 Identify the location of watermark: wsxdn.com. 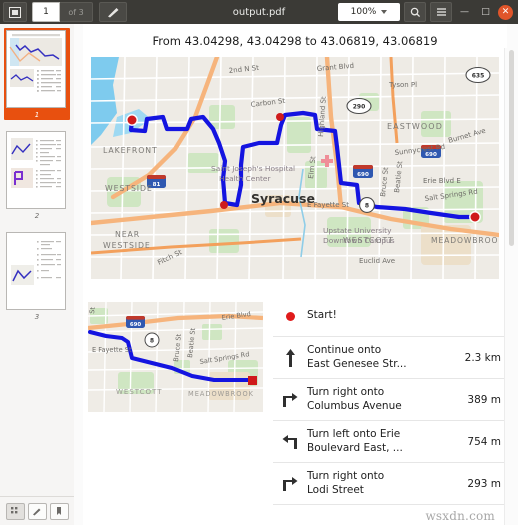
(460, 516).